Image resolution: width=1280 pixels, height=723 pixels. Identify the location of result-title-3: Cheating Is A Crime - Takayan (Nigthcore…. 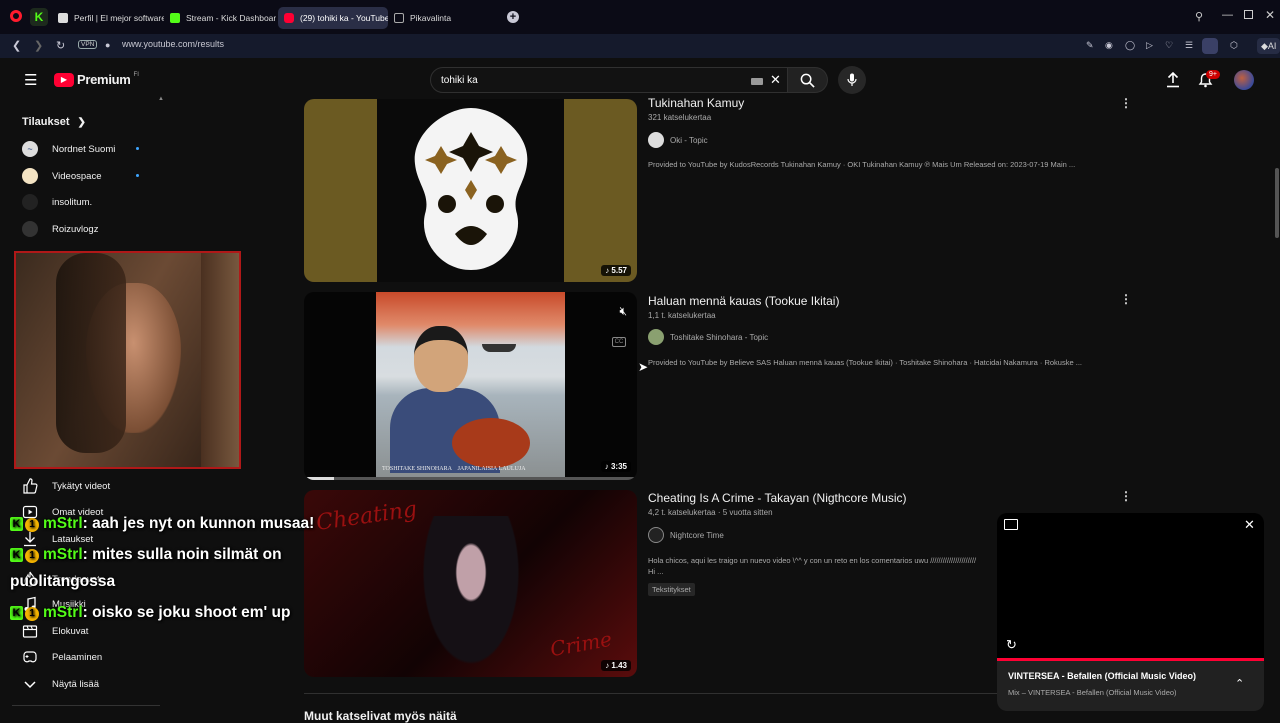
(777, 498).